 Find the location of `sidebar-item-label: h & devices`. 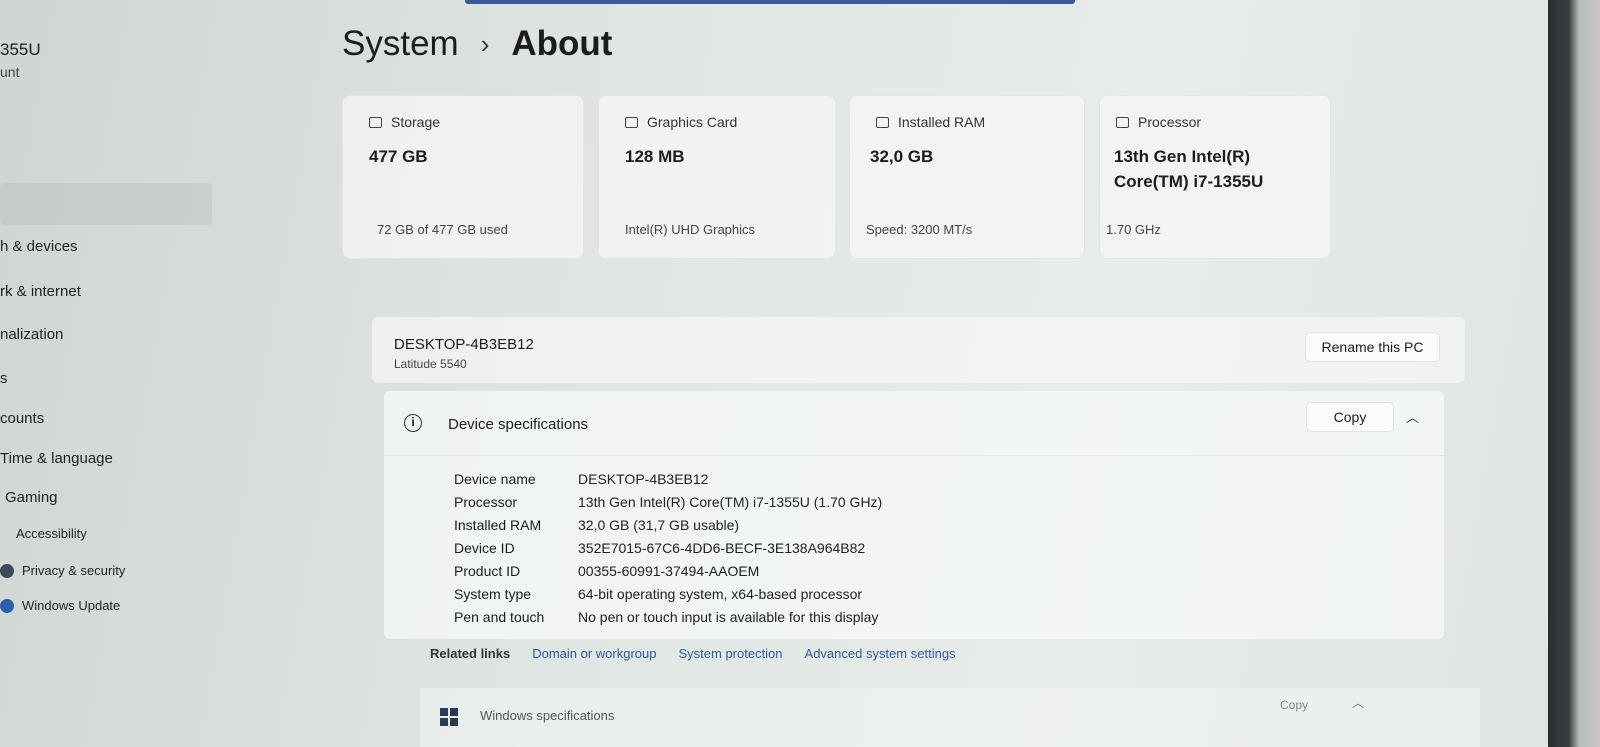

sidebar-item-label: h & devices is located at coordinates (39, 246).